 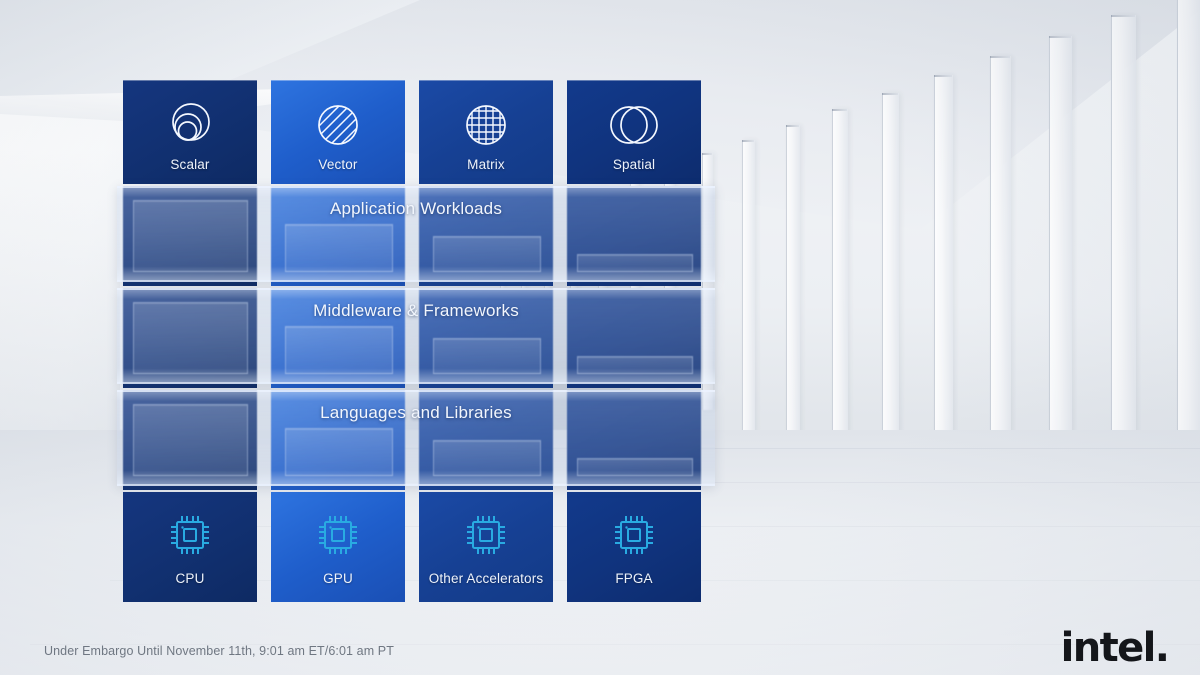 I want to click on band-application-workloads: Application Workloads, so click(x=416, y=234).